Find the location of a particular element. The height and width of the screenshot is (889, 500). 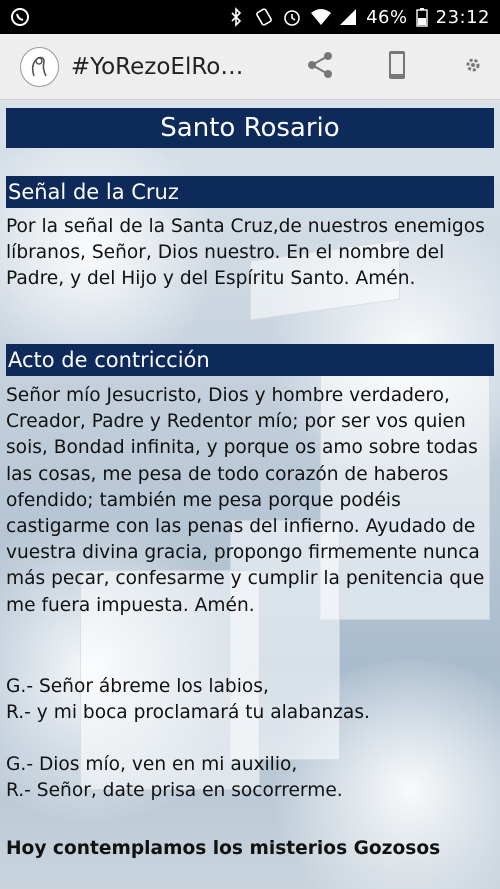

share-button is located at coordinates (320, 67).